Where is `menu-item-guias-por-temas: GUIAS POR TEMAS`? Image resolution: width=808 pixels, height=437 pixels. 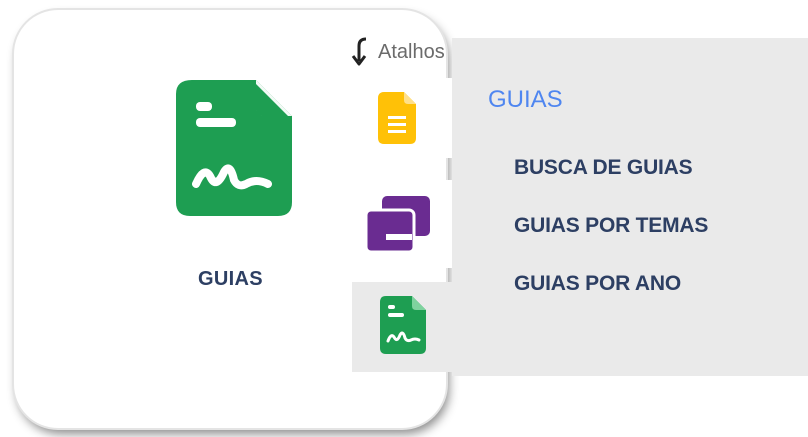
menu-item-guias-por-temas: GUIAS POR TEMAS is located at coordinates (611, 226).